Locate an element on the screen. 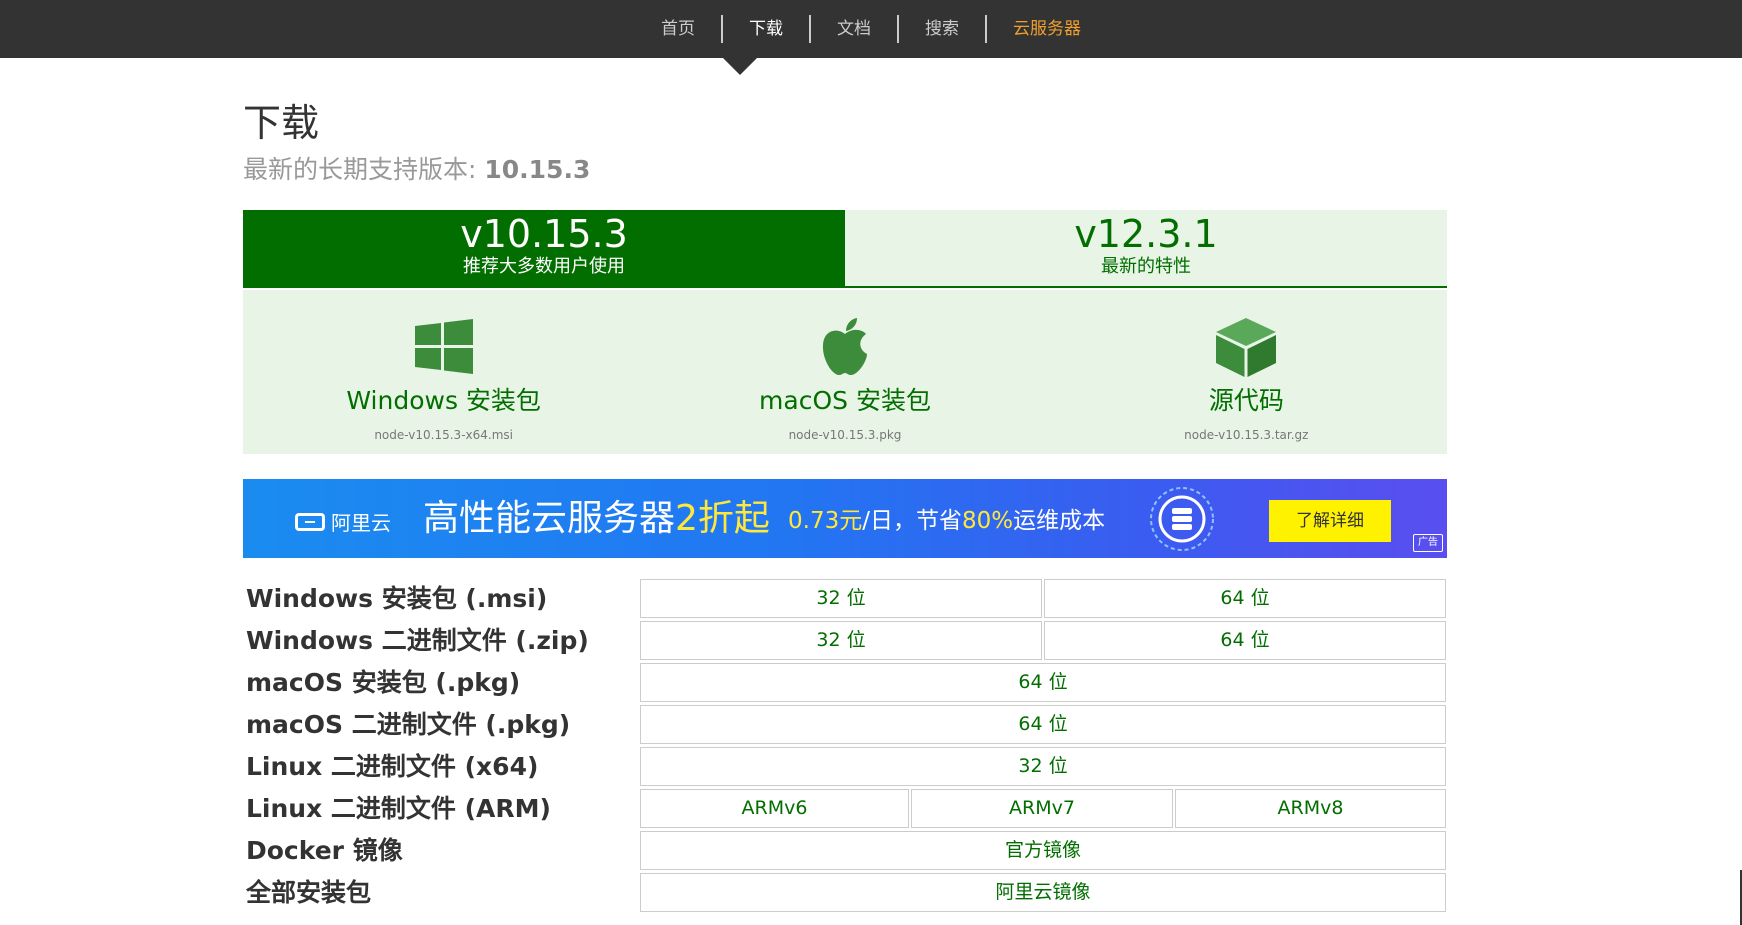 This screenshot has width=1742, height=925. active-nav-caret-icon is located at coordinates (740, 66).